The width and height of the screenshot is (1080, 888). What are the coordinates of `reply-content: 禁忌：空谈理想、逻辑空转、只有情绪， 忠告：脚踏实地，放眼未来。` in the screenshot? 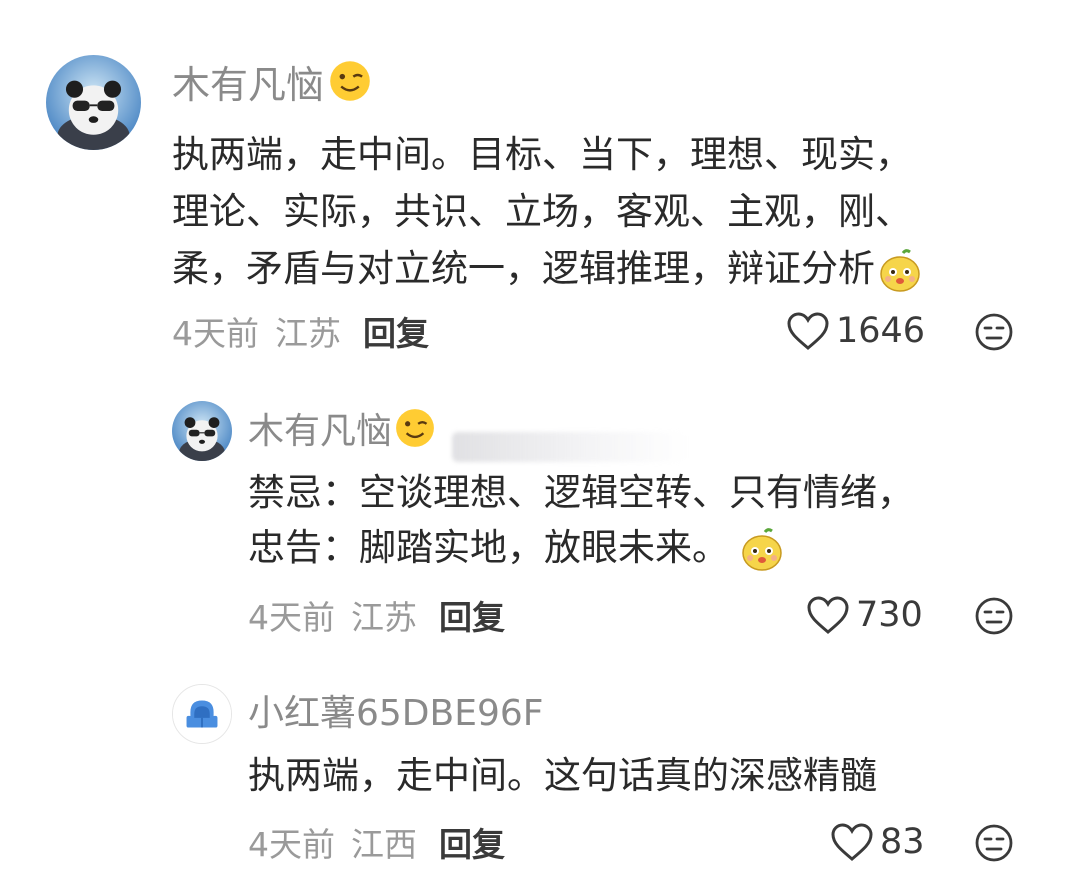 It's located at (581, 520).